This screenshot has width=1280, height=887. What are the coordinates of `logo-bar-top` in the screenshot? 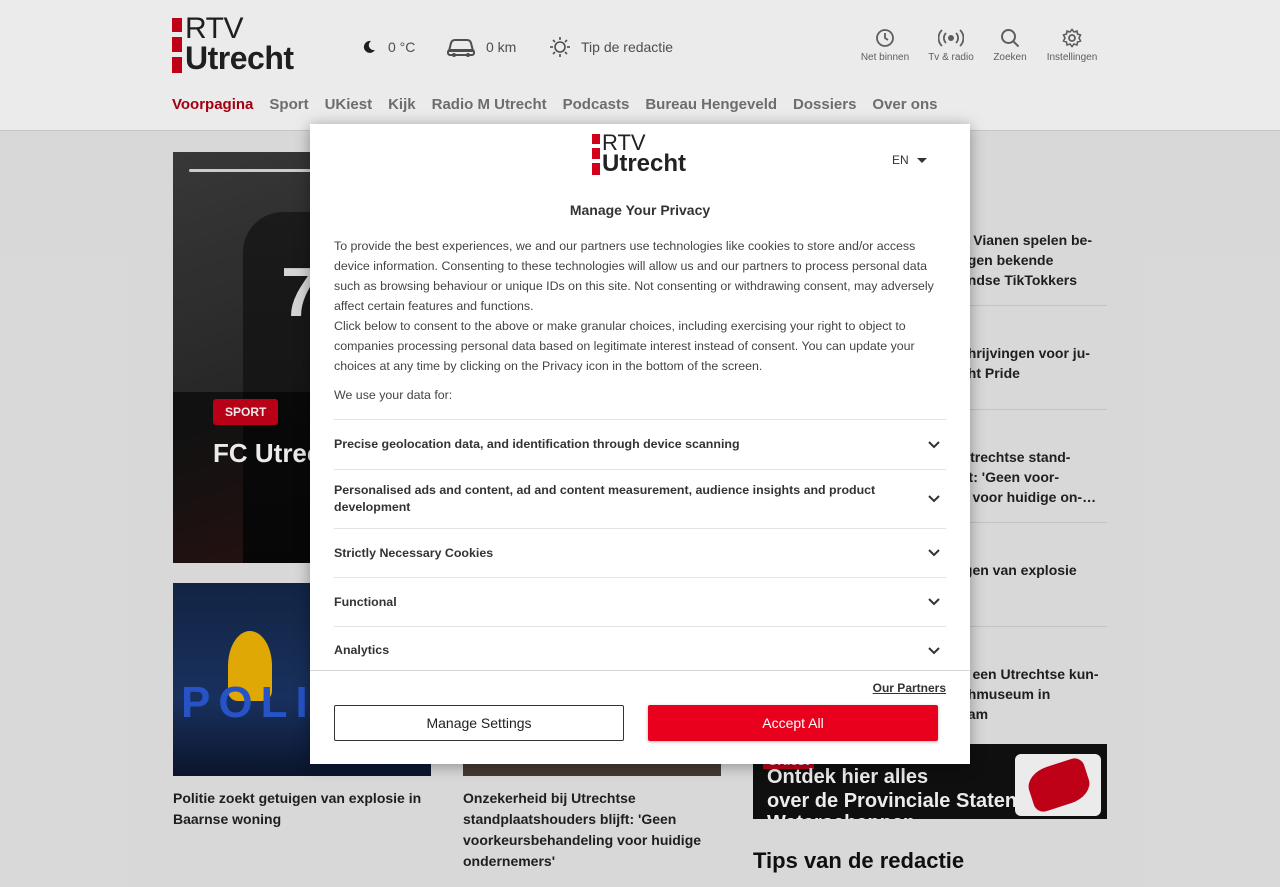 It's located at (596, 139).